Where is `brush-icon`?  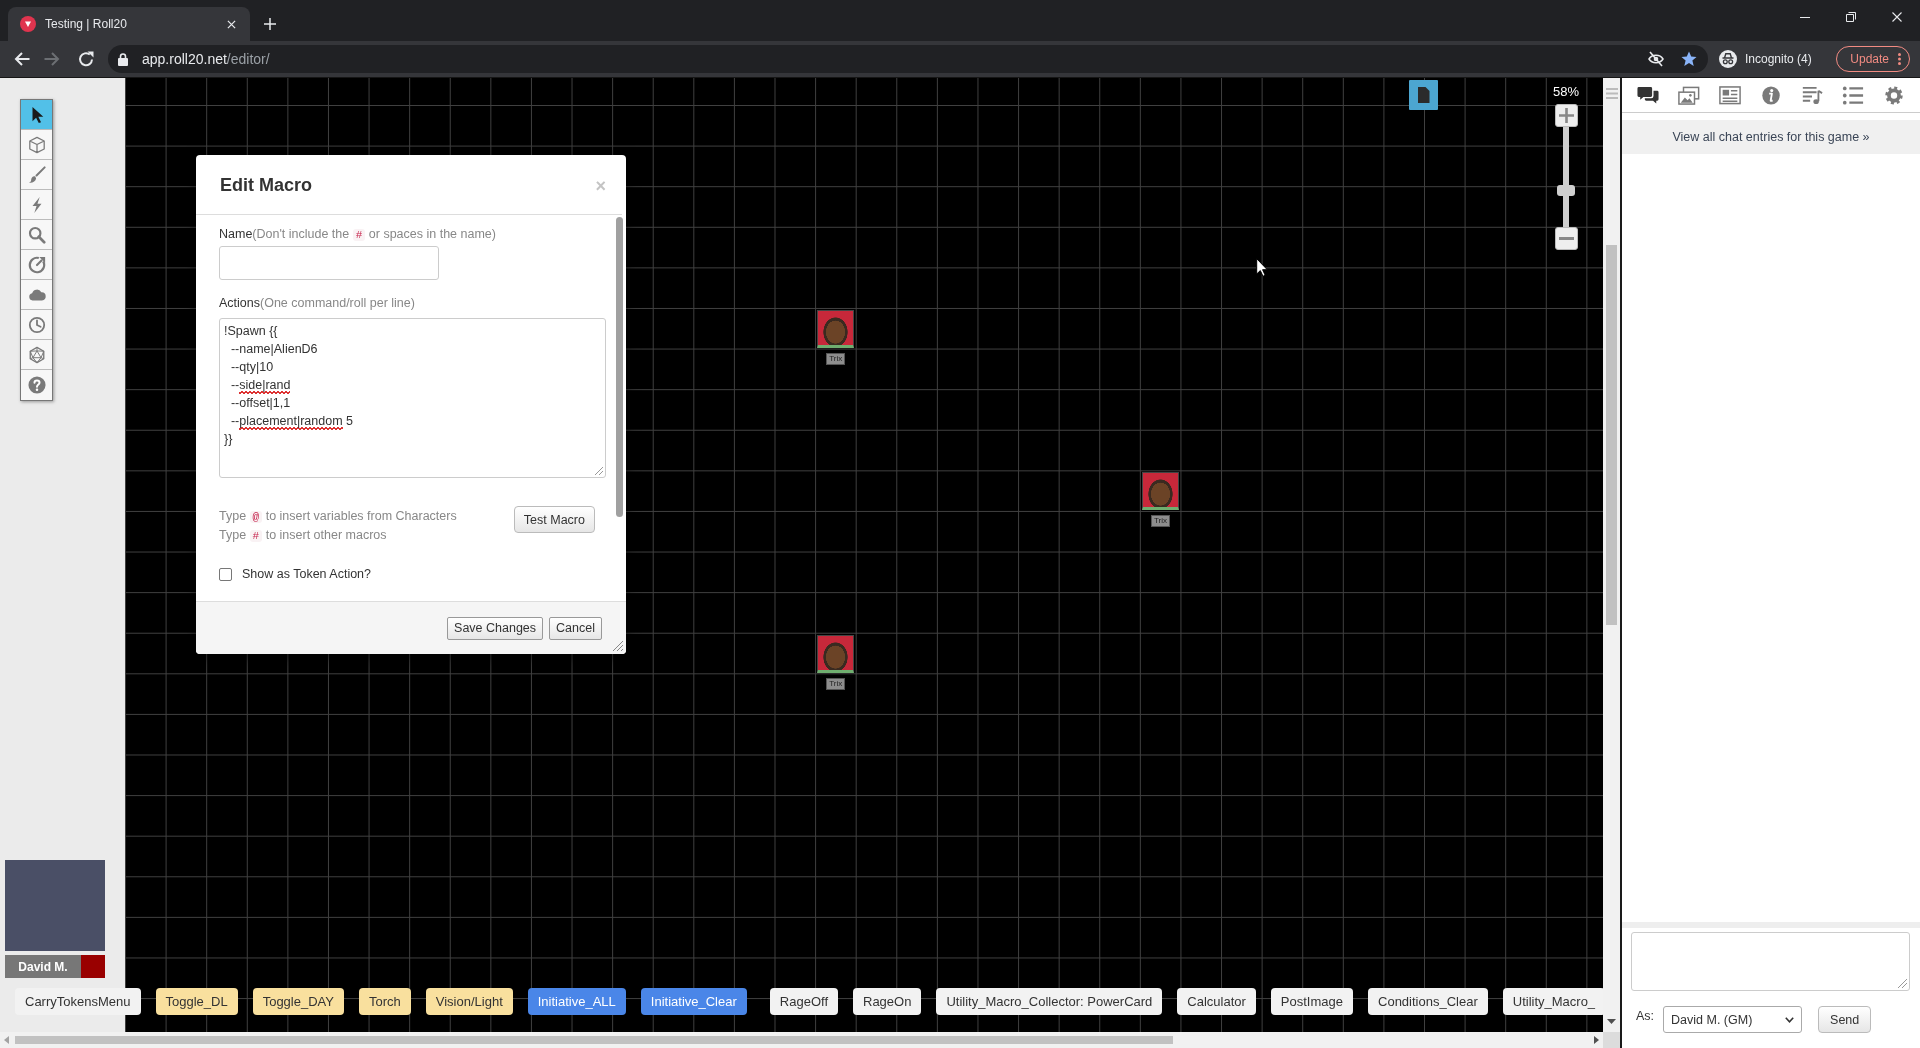 brush-icon is located at coordinates (36, 174).